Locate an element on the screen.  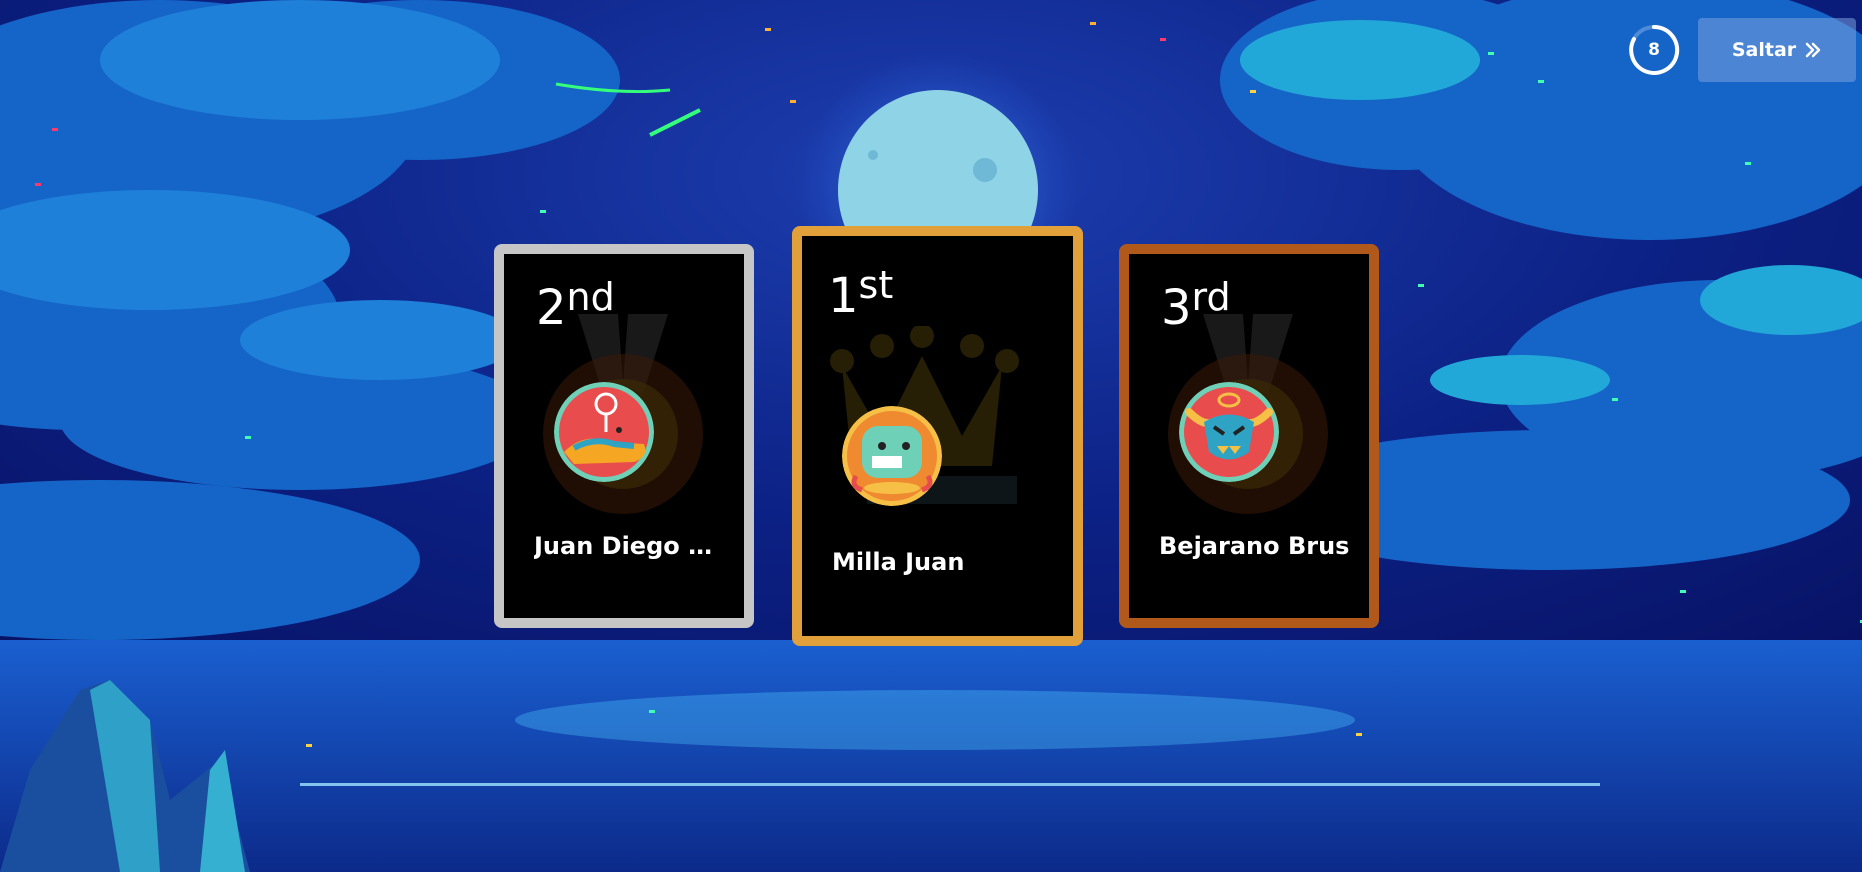
top-bar: 8 Saltar is located at coordinates (1742, 50).